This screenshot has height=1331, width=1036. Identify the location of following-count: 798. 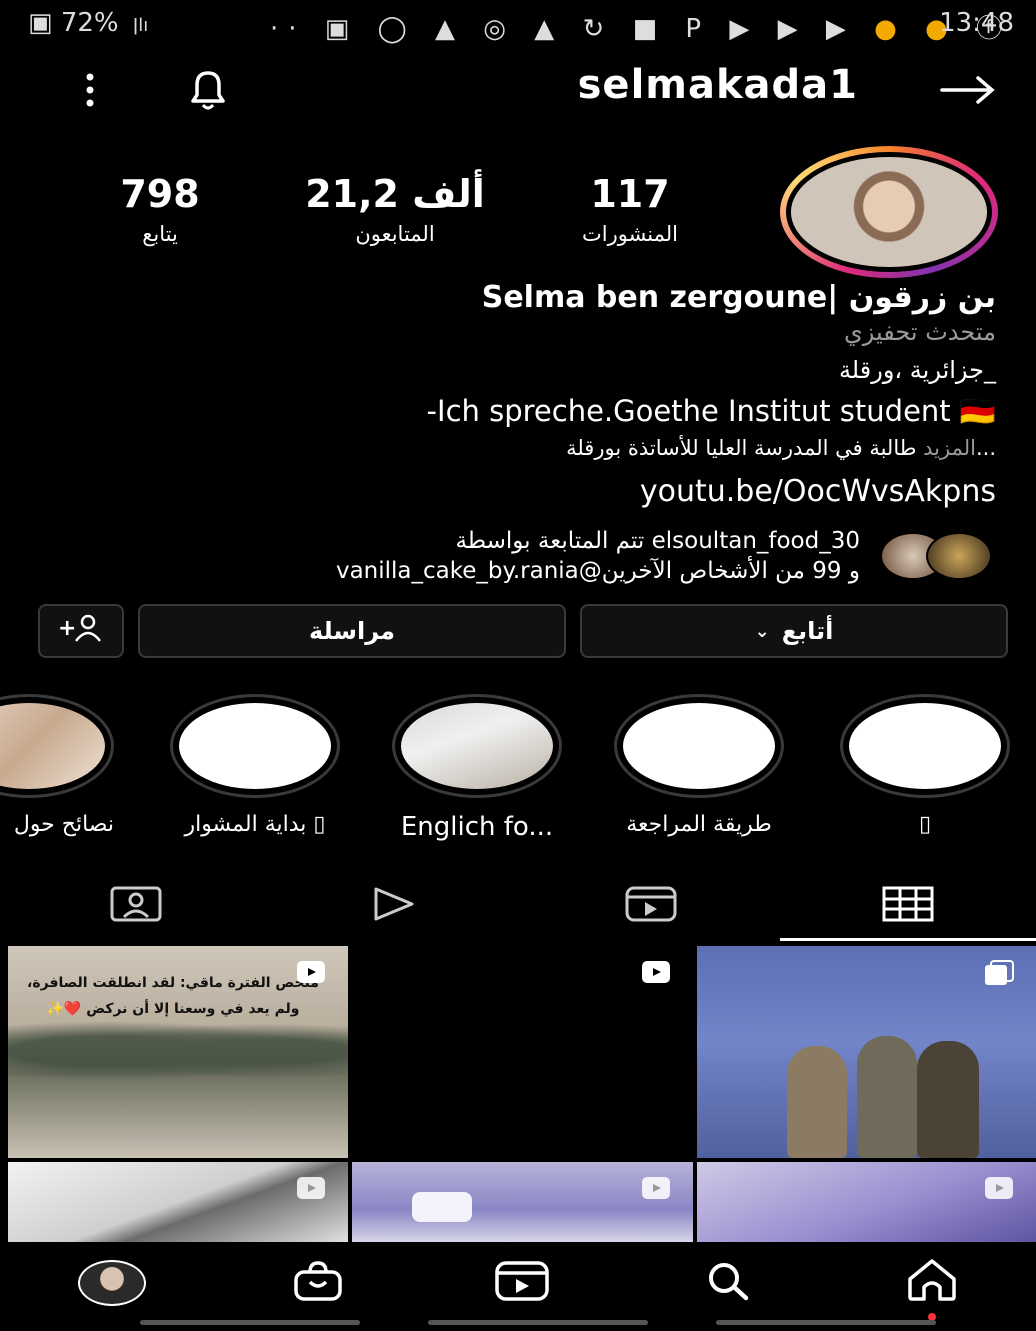
(160, 194).